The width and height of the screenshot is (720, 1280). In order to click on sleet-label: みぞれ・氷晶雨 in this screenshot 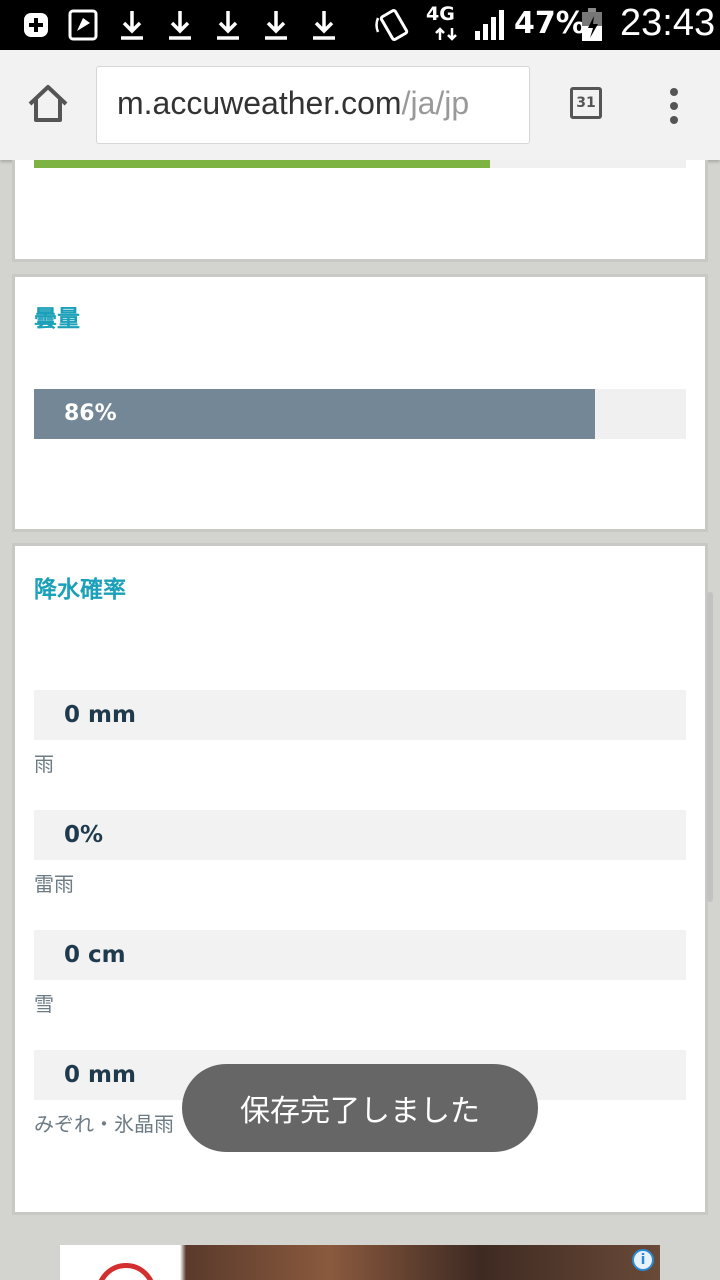, I will do `click(104, 1124)`.